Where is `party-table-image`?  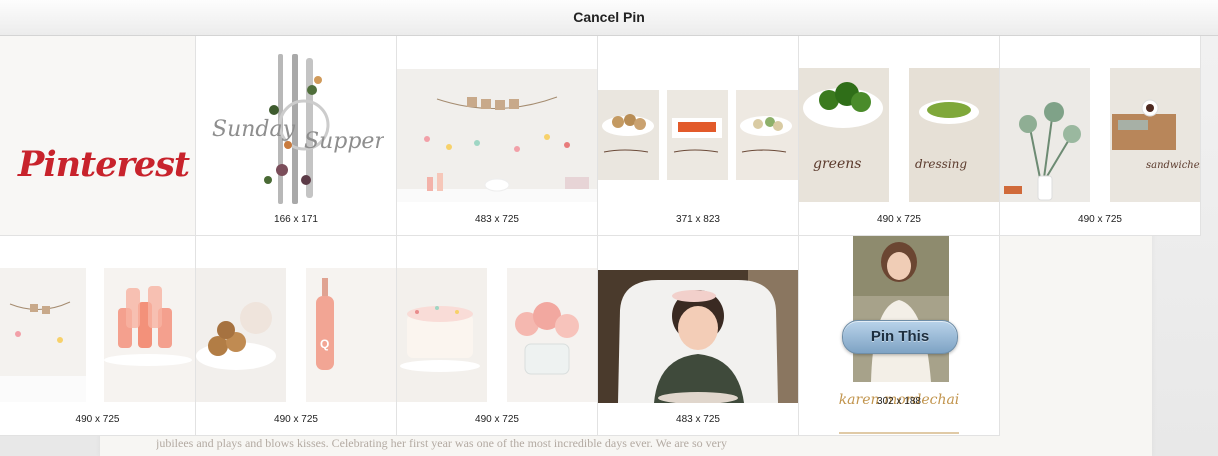
party-table-image is located at coordinates (497, 135).